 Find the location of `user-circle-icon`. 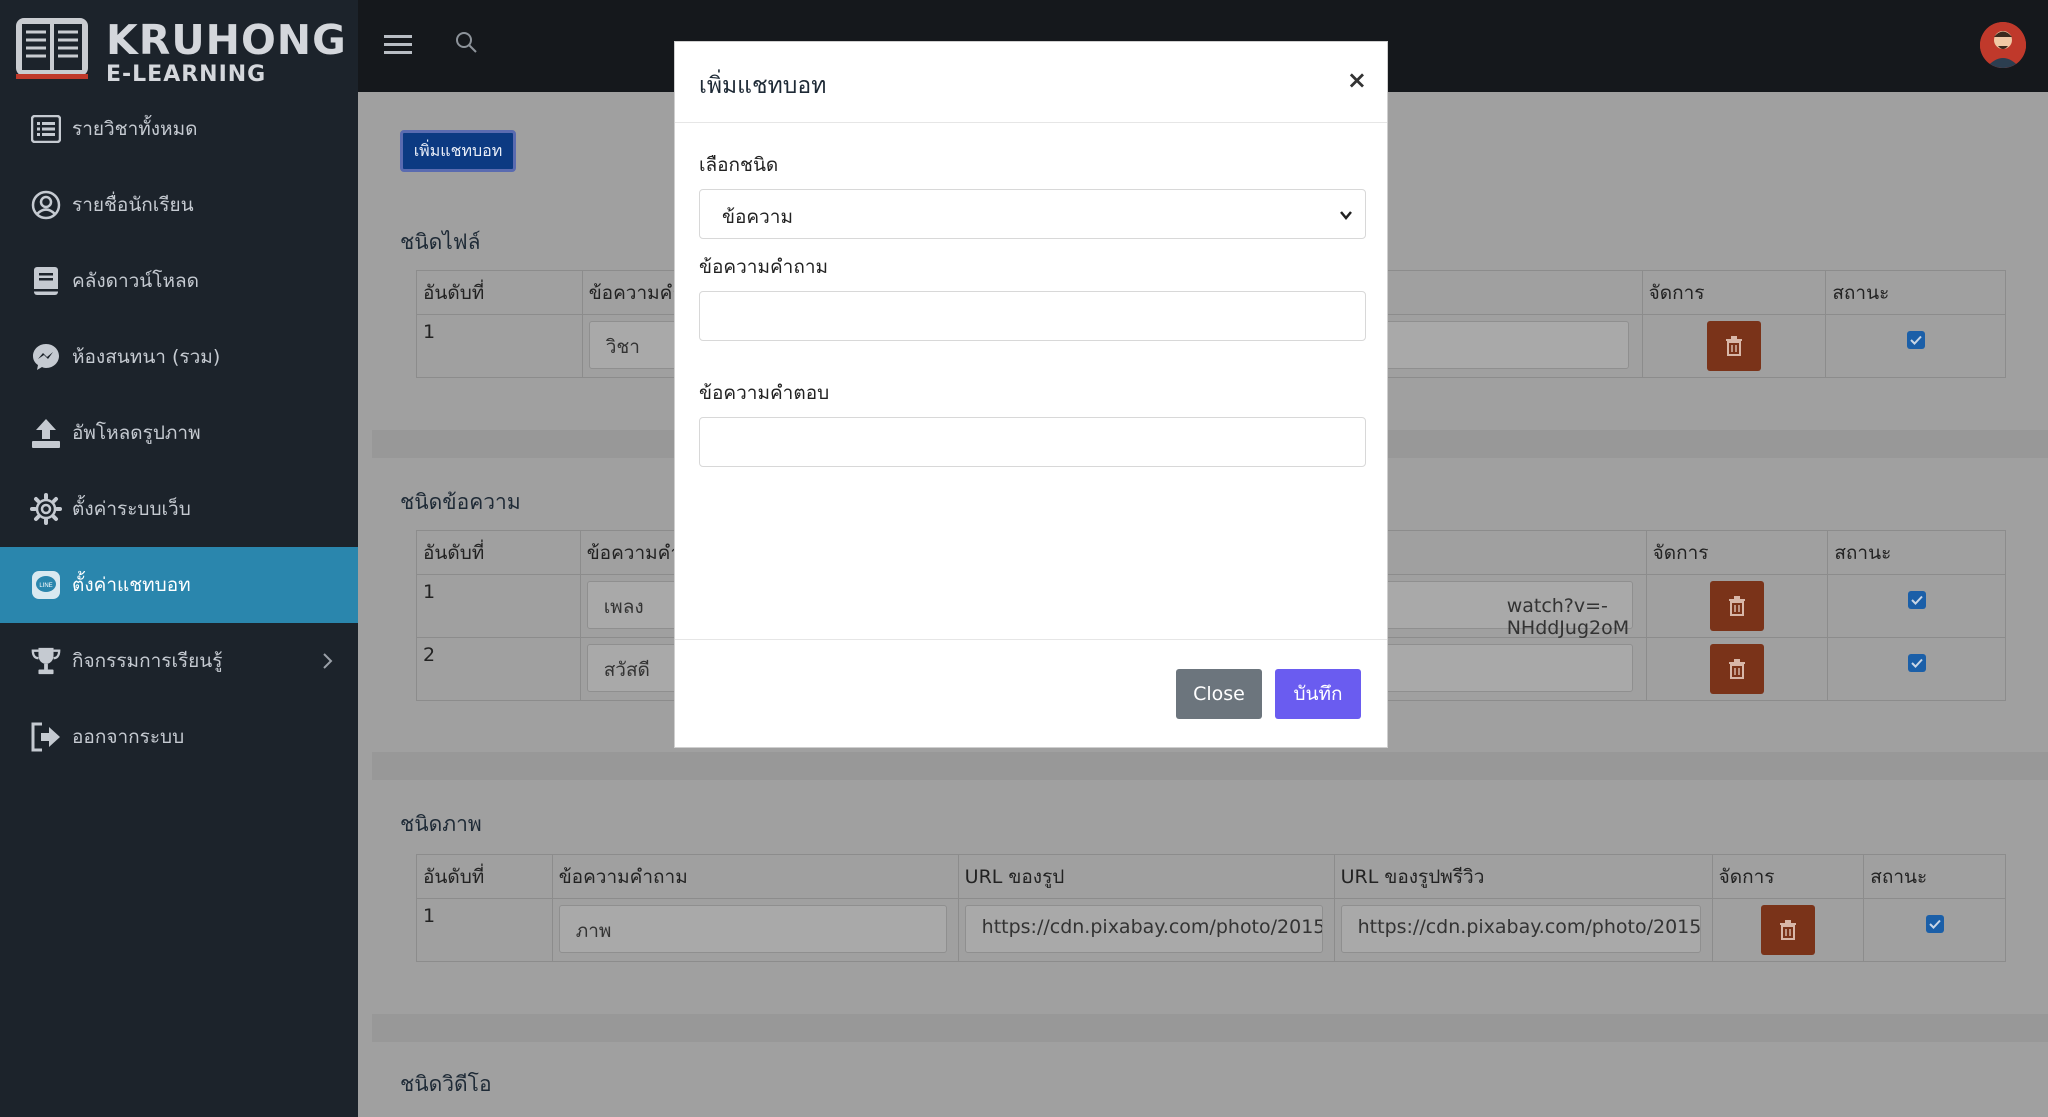

user-circle-icon is located at coordinates (46, 205).